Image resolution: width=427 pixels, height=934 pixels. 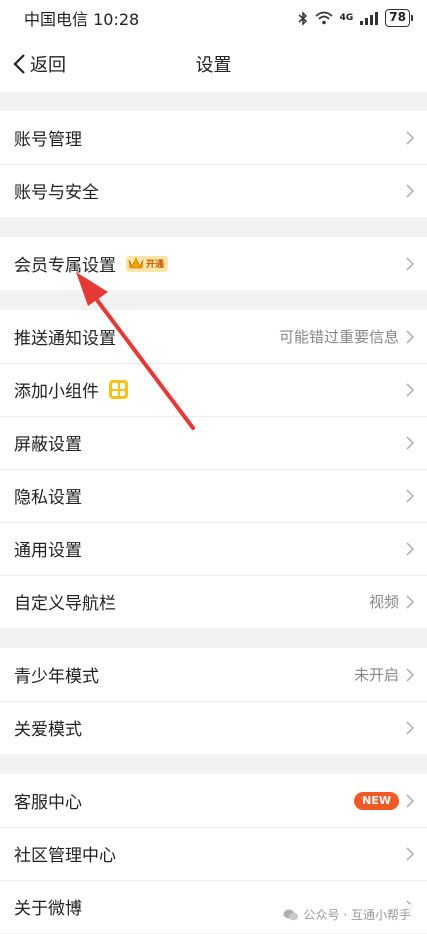 I want to click on row-privacy-settings: 隐私设置, so click(x=213, y=495).